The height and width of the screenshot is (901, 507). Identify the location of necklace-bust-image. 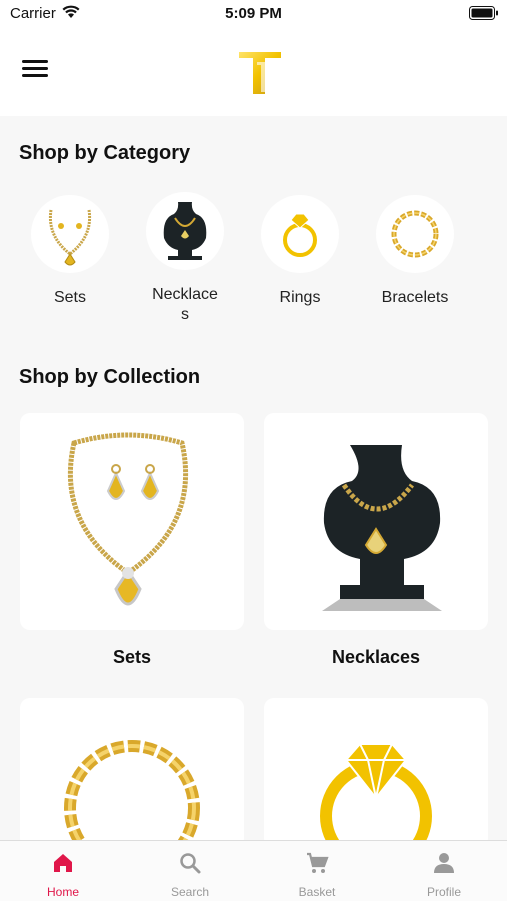
(382, 528).